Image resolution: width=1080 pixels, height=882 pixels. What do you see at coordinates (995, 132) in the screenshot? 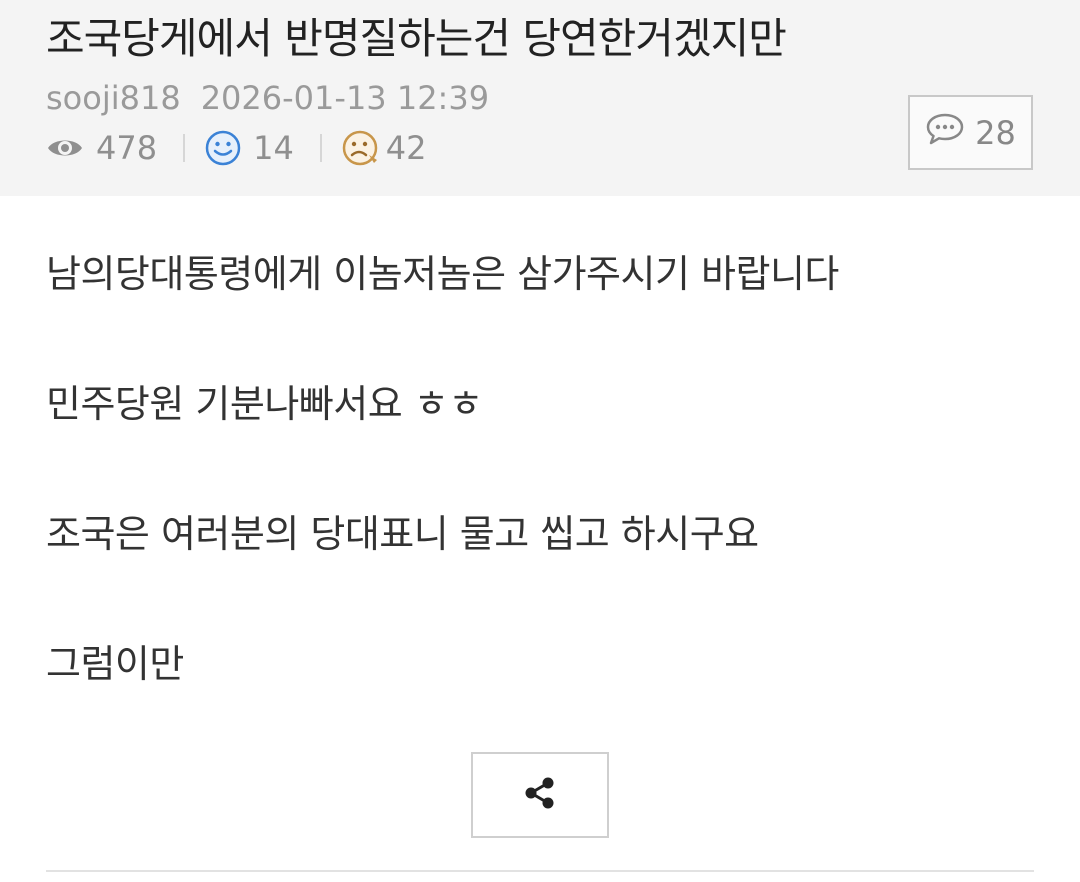
I see `comment-count: 28` at bounding box center [995, 132].